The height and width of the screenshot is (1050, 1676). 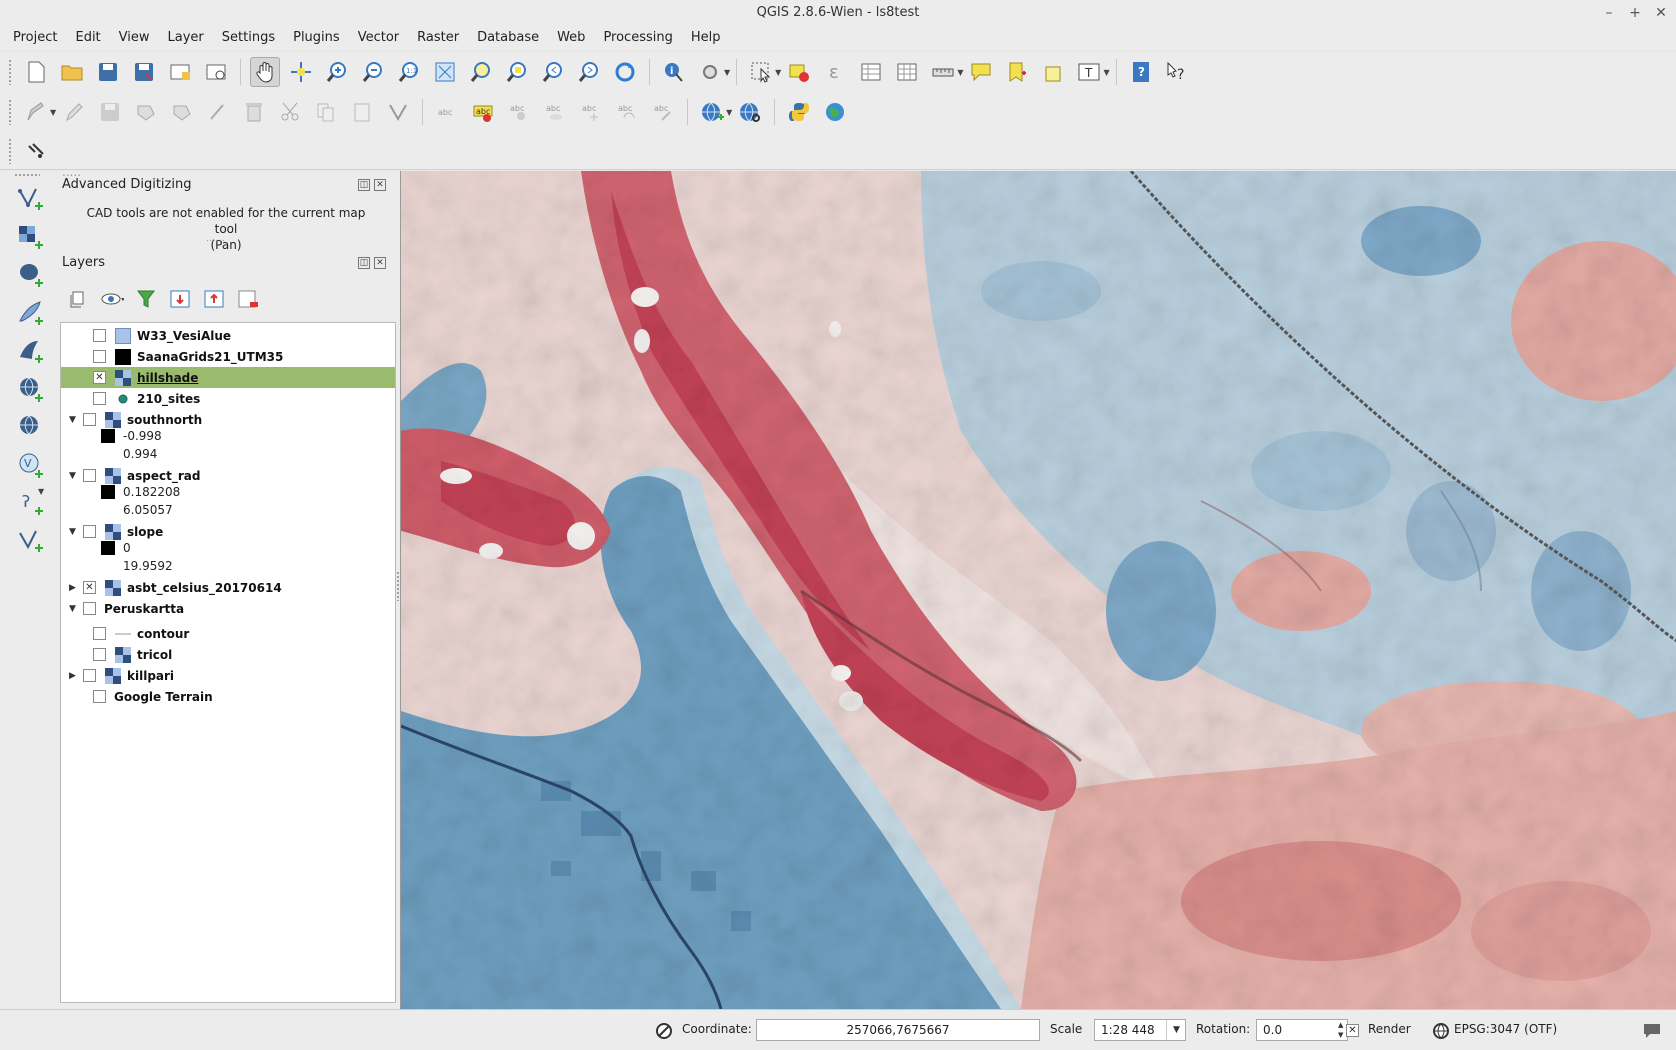 I want to click on add-feature-button, so click(x=146, y=112).